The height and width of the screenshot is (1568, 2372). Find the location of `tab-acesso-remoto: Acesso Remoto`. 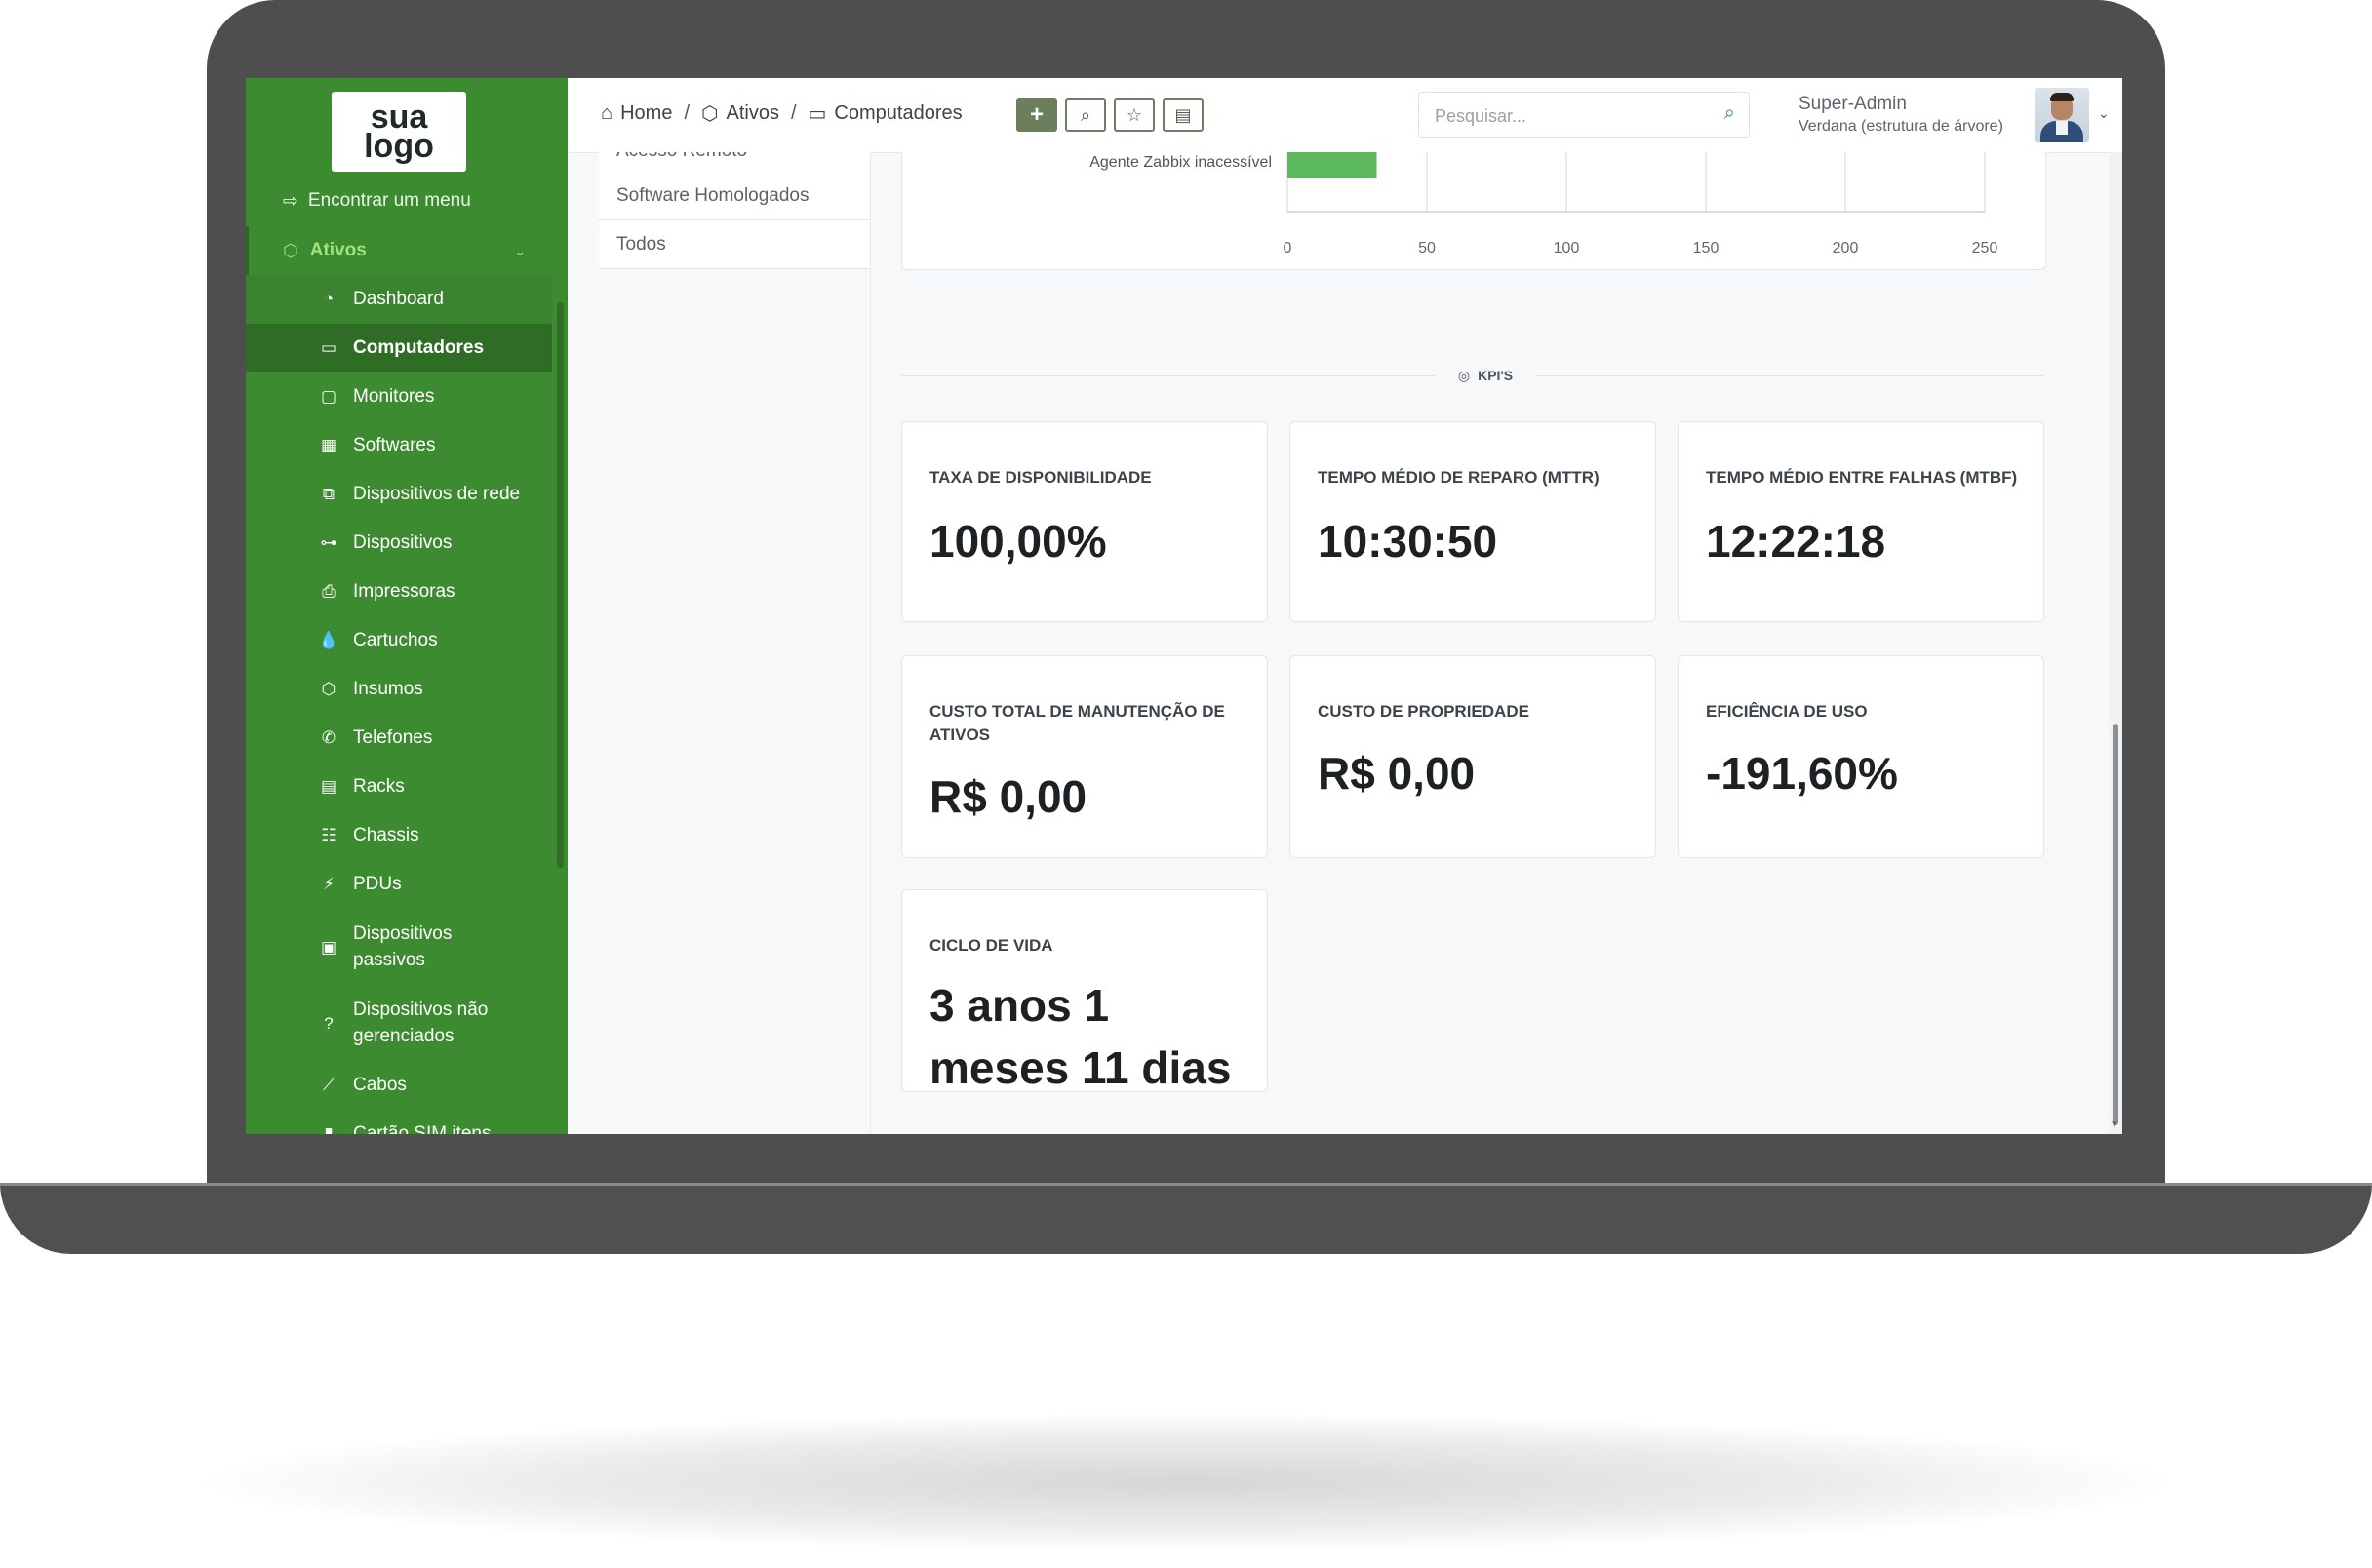

tab-acesso-remoto: Acesso Remoto is located at coordinates (734, 162).